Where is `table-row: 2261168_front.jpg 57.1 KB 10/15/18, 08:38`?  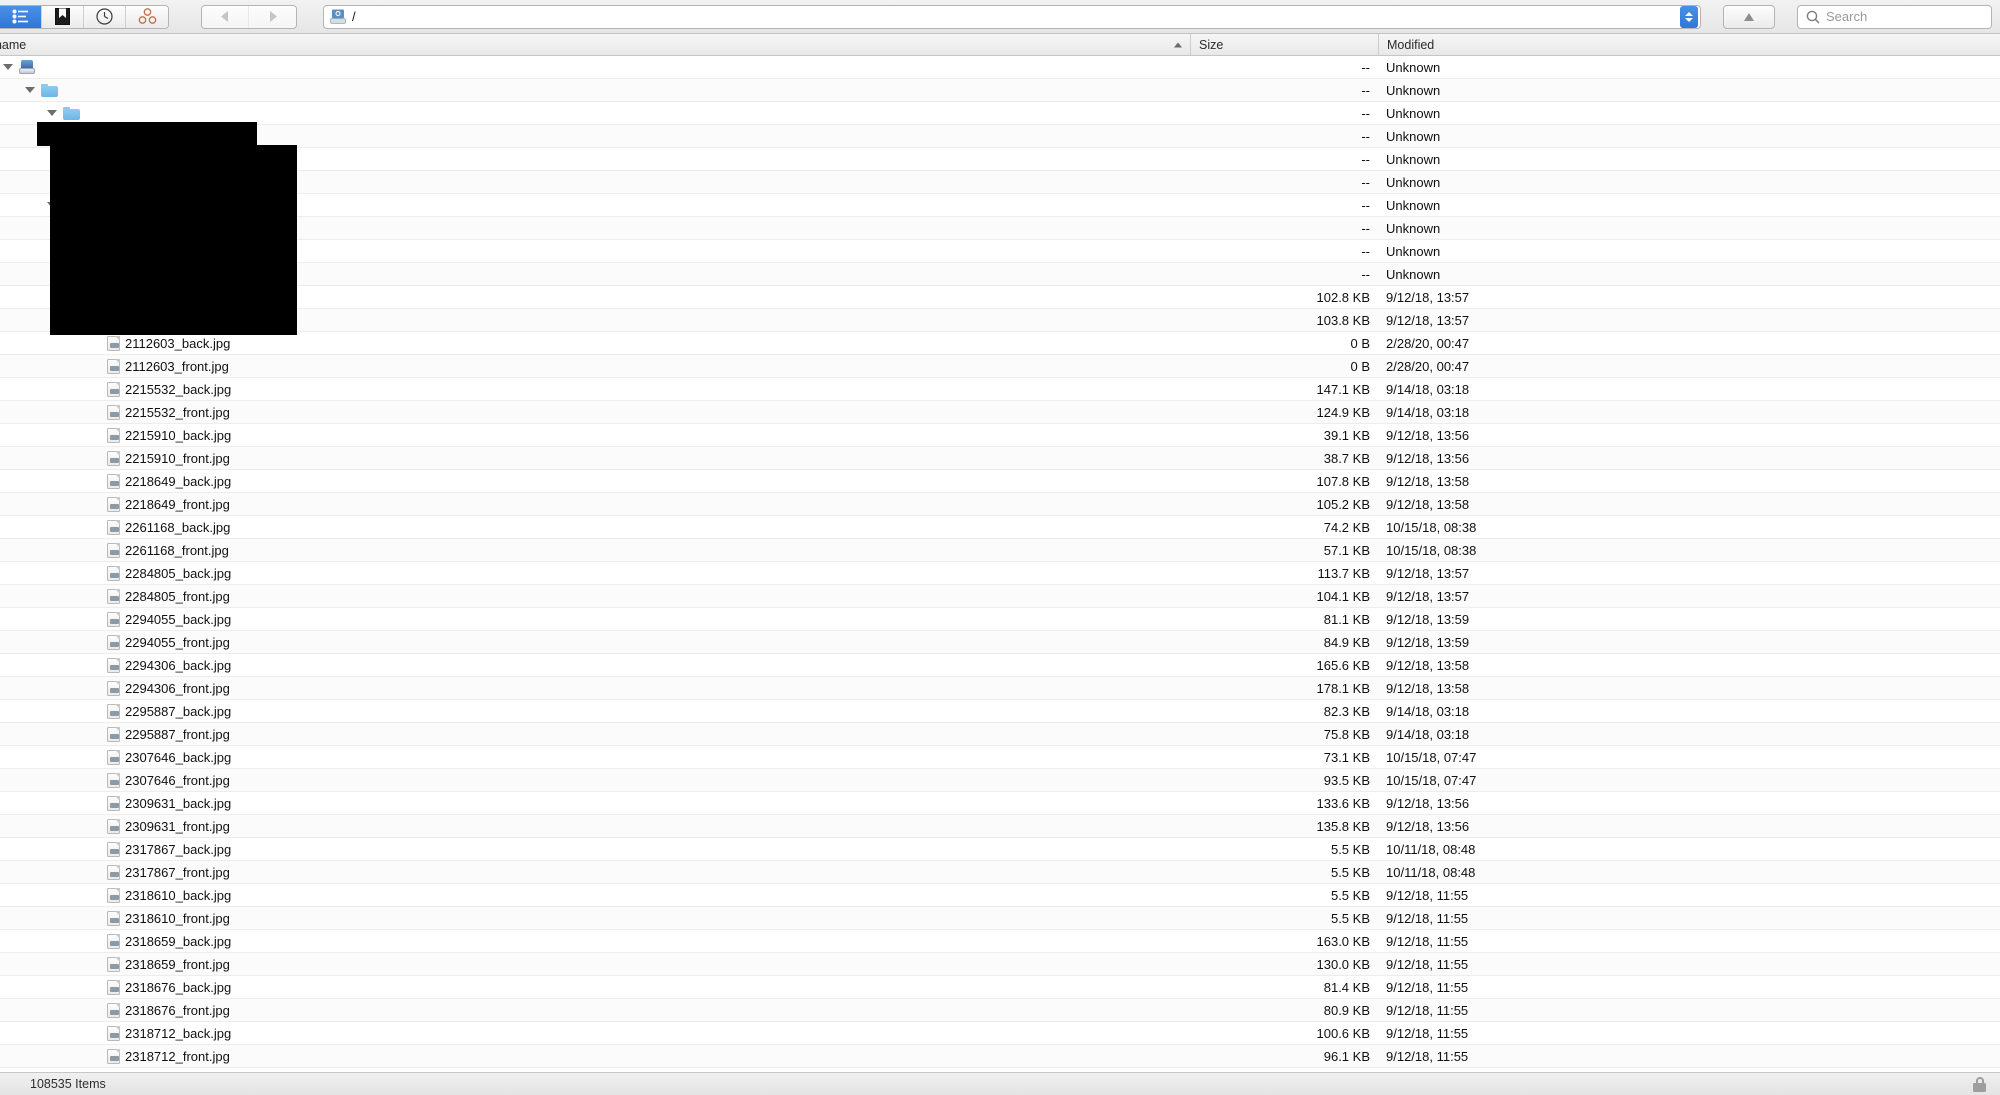 table-row: 2261168_front.jpg 57.1 KB 10/15/18, 08:38 is located at coordinates (1000, 550).